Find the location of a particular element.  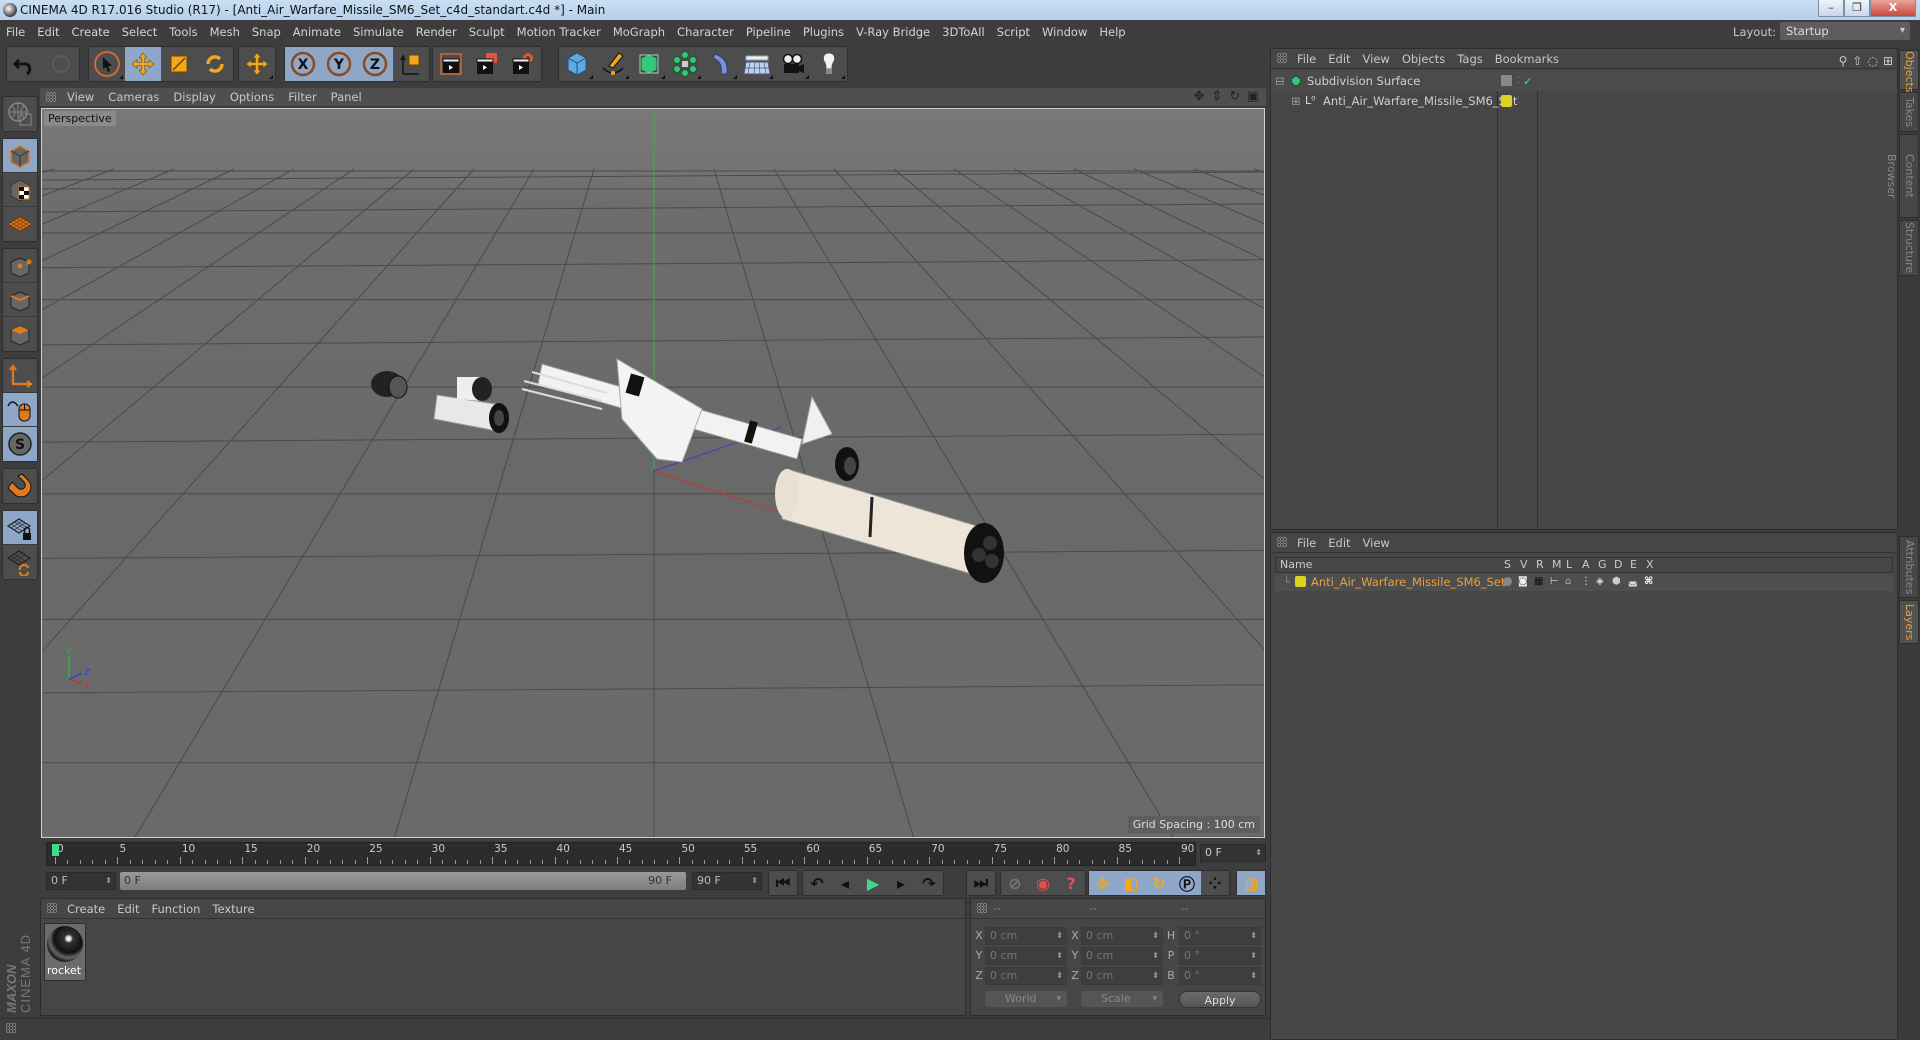

position-x-field: 0 cm ⬍ is located at coordinates (1026, 936).